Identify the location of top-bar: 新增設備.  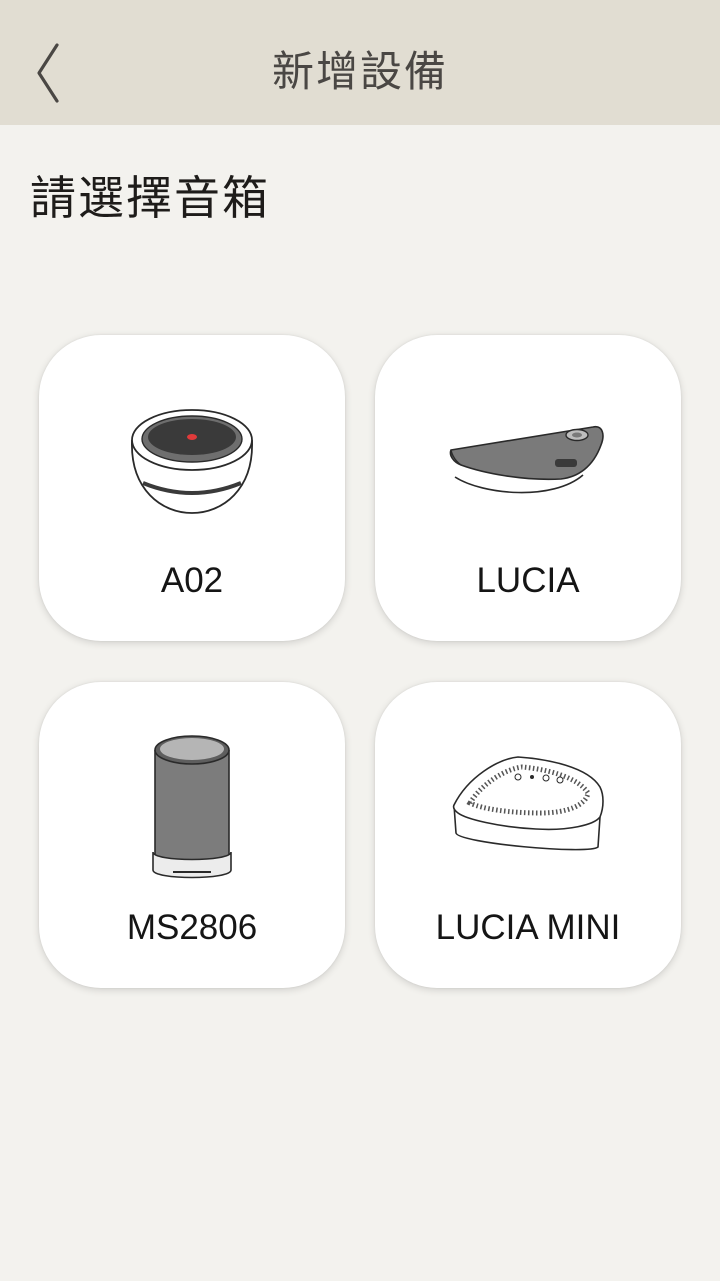
(360, 62).